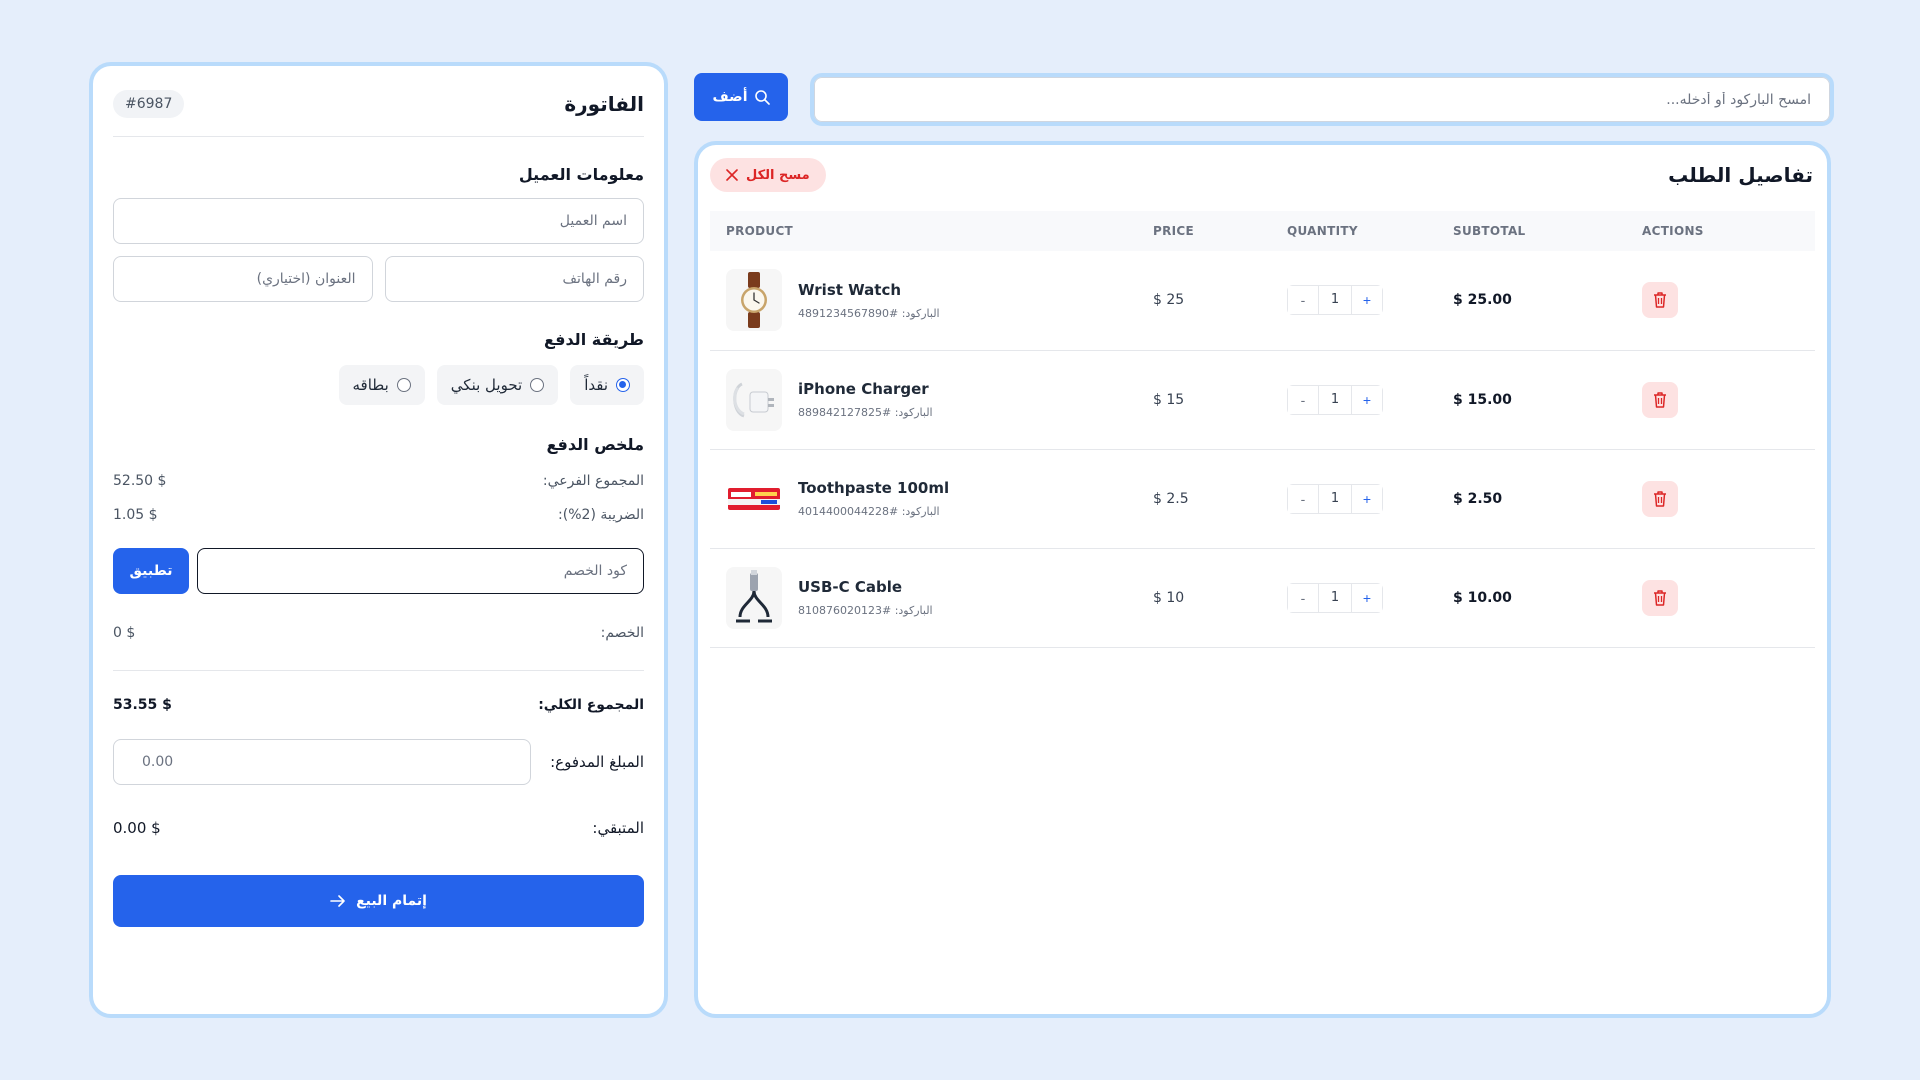 Image resolution: width=1920 pixels, height=1080 pixels. I want to click on subtotal-value: 52.50 $, so click(140, 481).